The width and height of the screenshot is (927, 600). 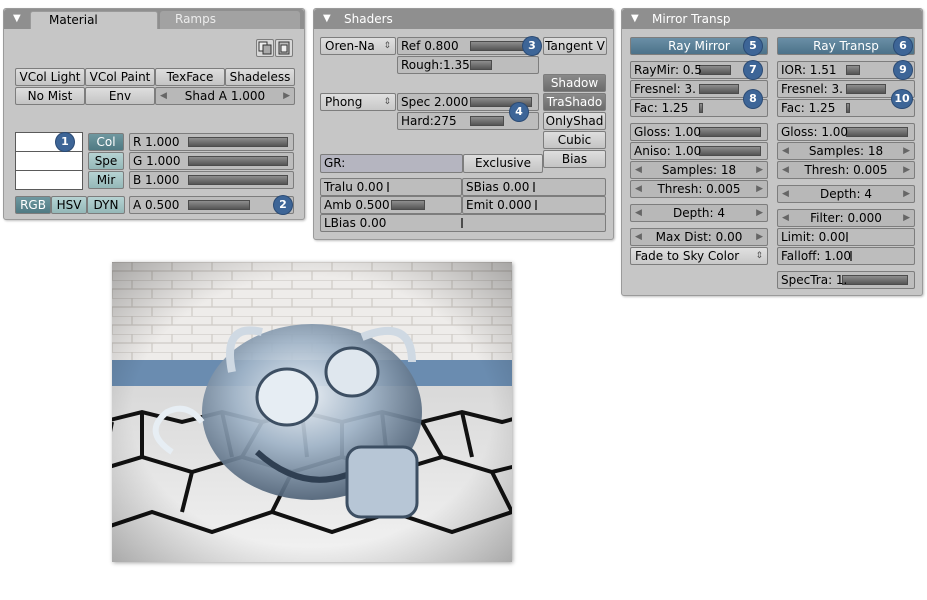 What do you see at coordinates (219, 205) in the screenshot?
I see `alpha-slider-fill` at bounding box center [219, 205].